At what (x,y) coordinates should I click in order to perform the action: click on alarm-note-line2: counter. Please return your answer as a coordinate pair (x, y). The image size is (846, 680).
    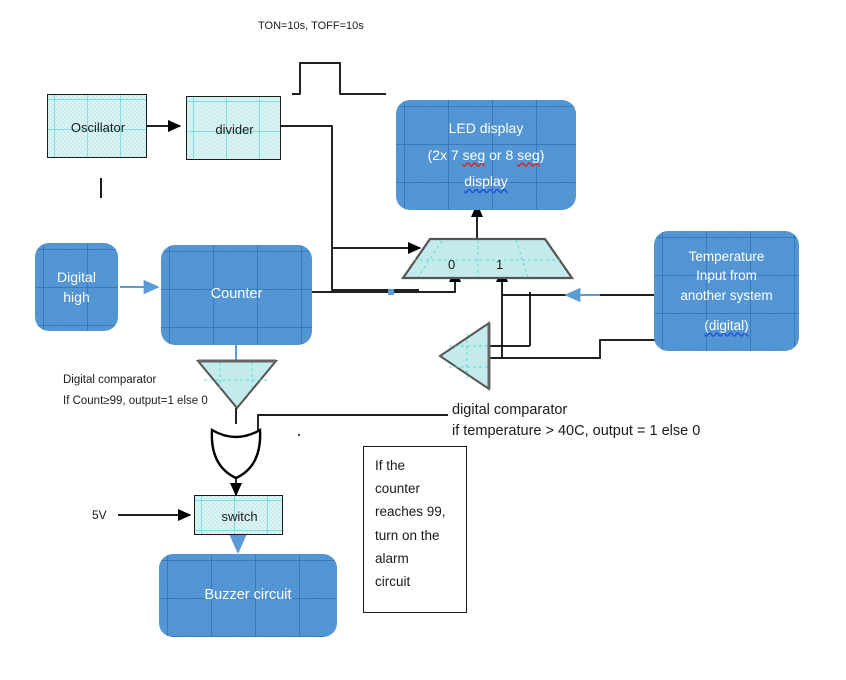
    Looking at the image, I should click on (398, 489).